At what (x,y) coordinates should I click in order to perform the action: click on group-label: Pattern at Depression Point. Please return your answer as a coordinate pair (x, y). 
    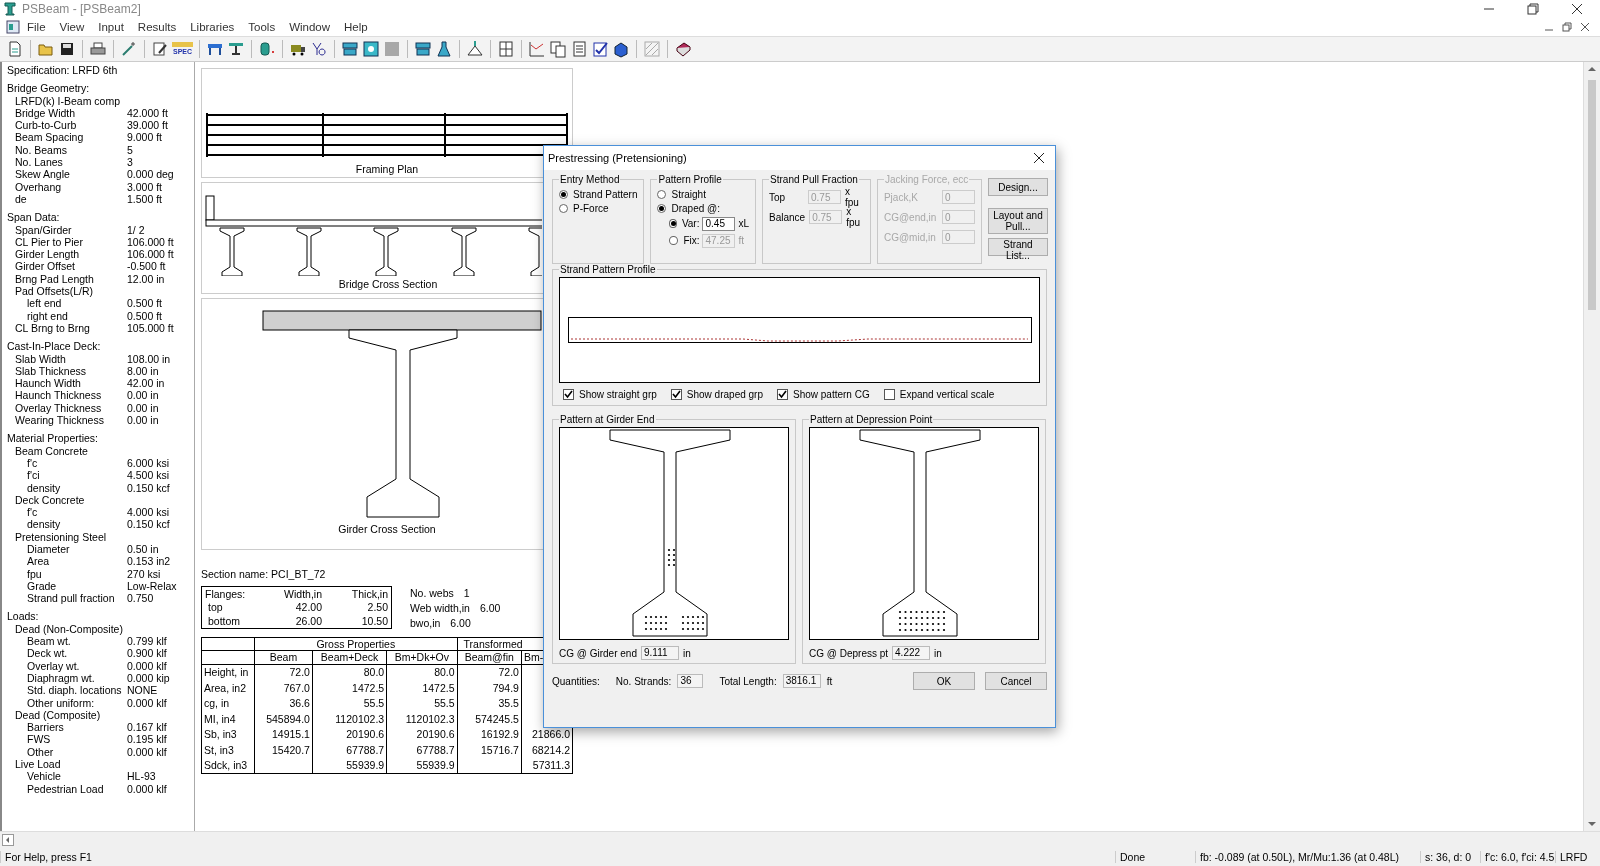
    Looking at the image, I should click on (871, 419).